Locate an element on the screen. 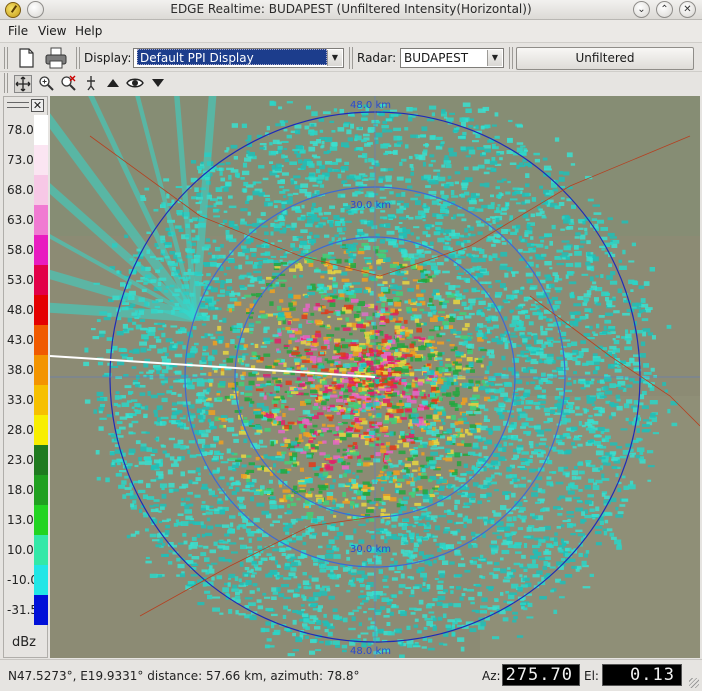 Image resolution: width=702 pixels, height=691 pixels. move-down-icon is located at coordinates (158, 84).